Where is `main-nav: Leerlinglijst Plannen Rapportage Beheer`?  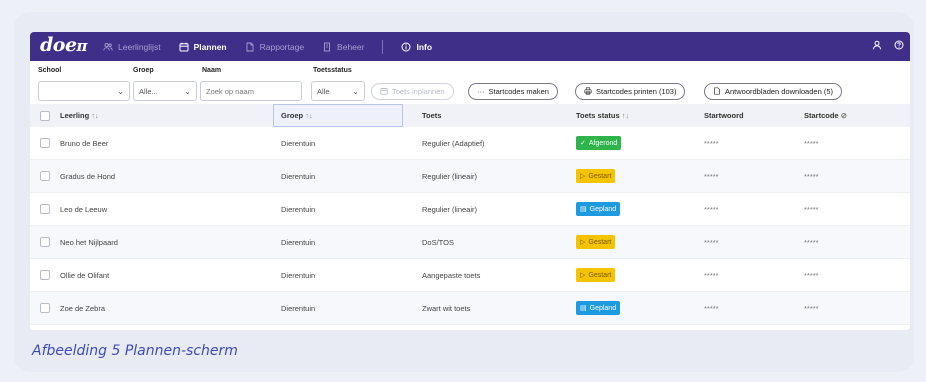 main-nav: Leerlinglijst Plannen Rapportage Beheer is located at coordinates (267, 47).